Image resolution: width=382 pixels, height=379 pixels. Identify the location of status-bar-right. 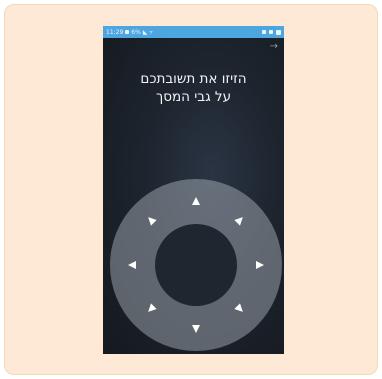
(271, 32).